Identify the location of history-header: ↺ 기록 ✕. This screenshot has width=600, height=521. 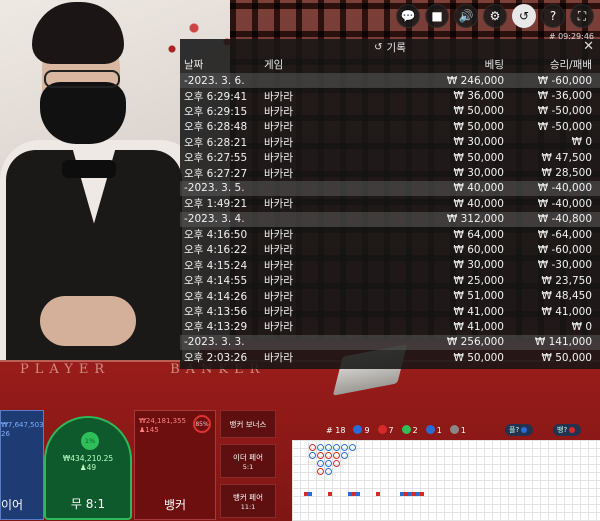
(390, 47).